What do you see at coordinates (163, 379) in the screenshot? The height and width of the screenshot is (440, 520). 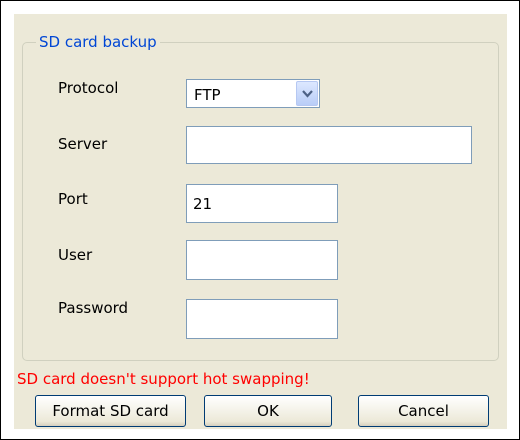 I see `hot-swap-warning: SD card doesn't support hot swapping!` at bounding box center [163, 379].